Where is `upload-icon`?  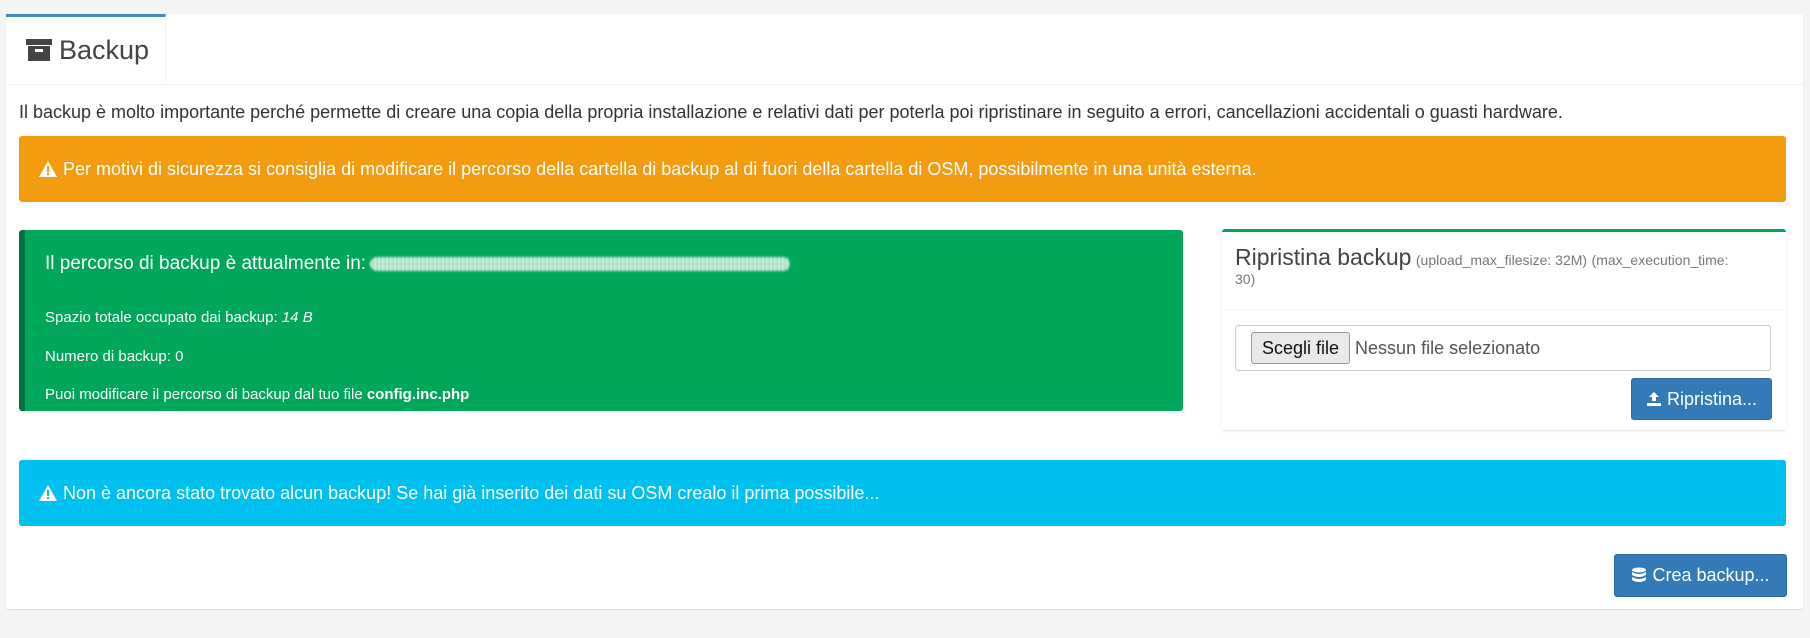
upload-icon is located at coordinates (1653, 399).